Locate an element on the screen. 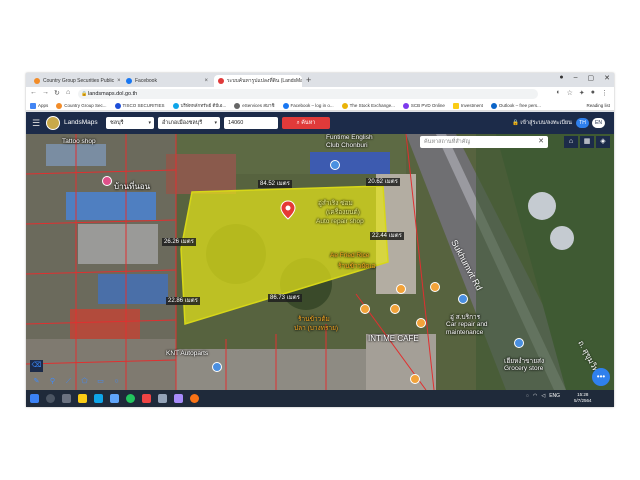 The width and height of the screenshot is (640, 480). bookmark-item: eServices สมาชิ is located at coordinates (254, 105).